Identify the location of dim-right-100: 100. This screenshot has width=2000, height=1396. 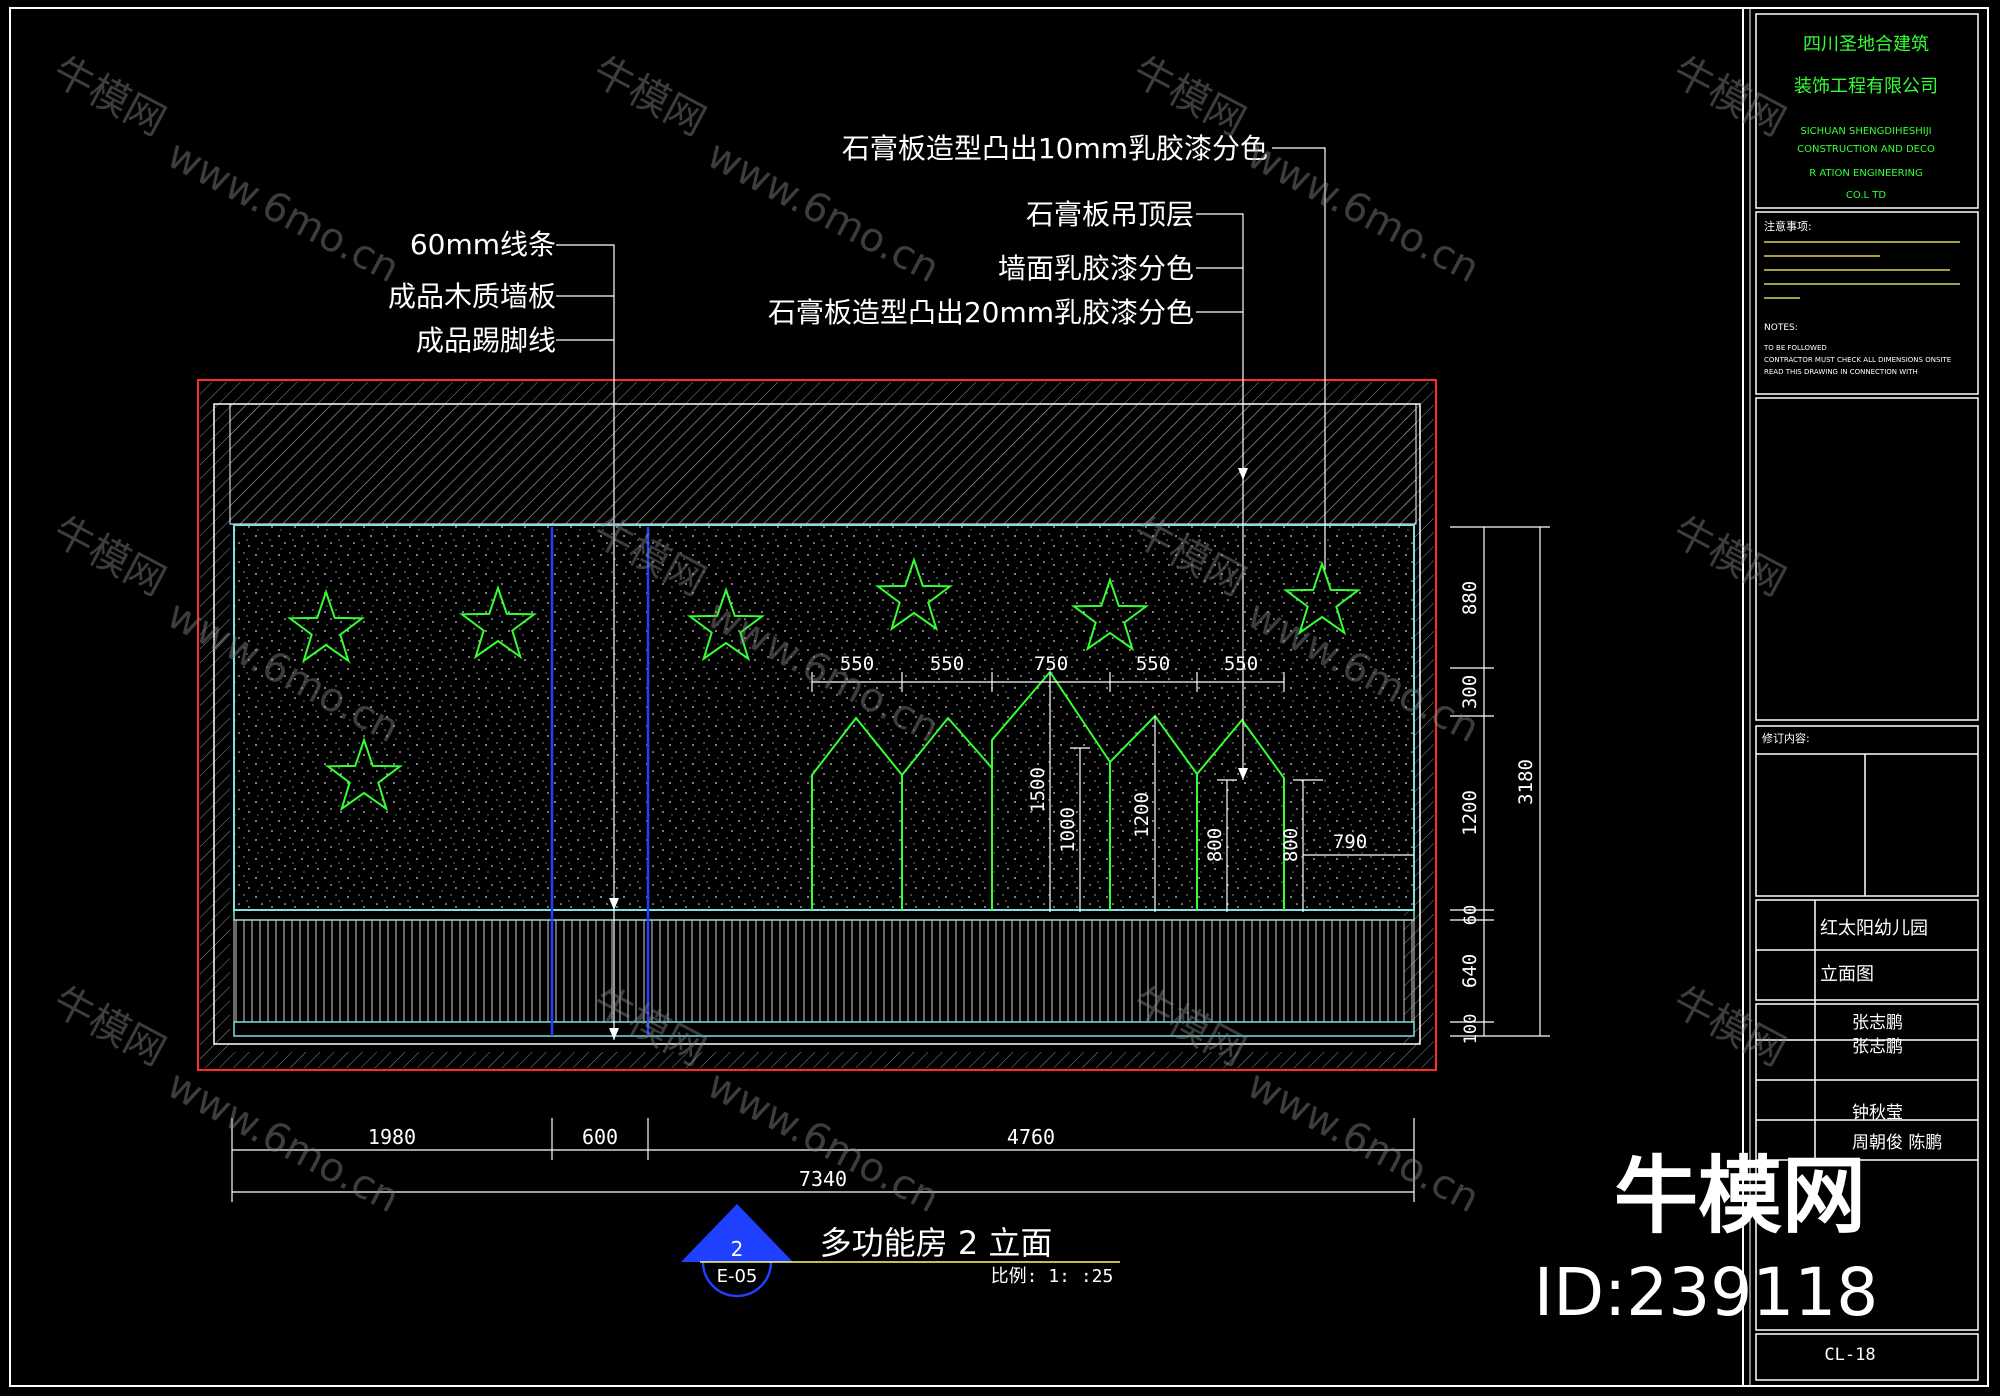
(1471, 1029).